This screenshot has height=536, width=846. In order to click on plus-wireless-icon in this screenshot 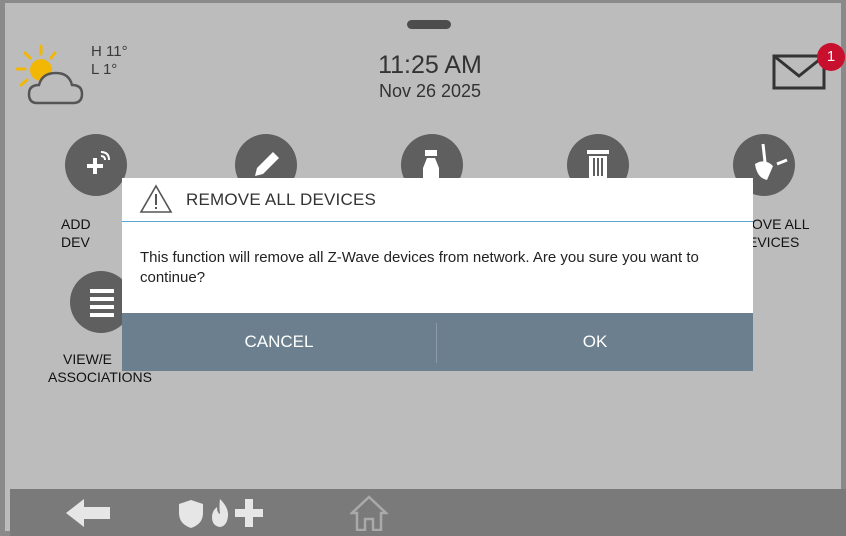, I will do `click(98, 162)`.